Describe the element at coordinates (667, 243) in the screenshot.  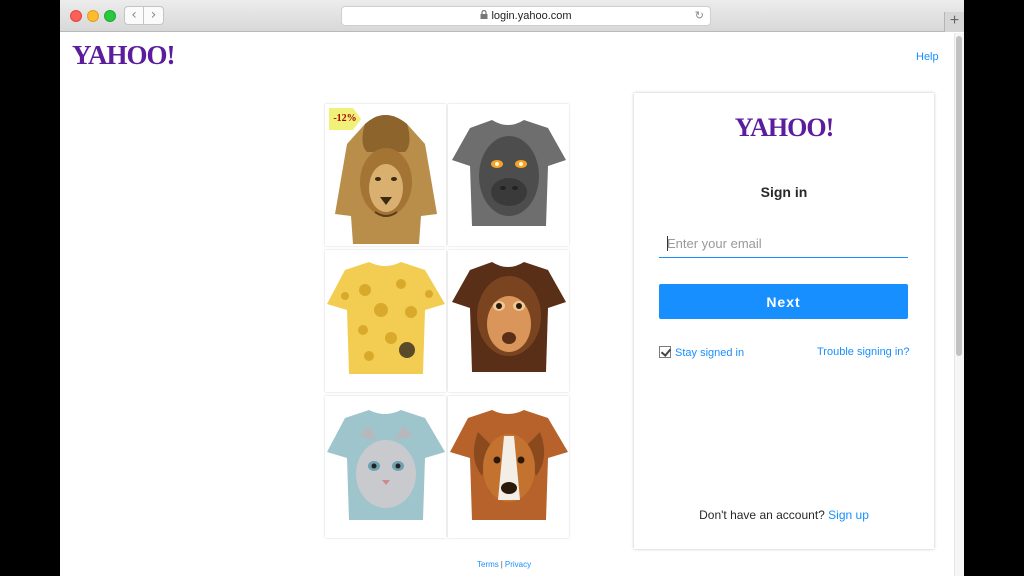
I see `text-caret` at that location.